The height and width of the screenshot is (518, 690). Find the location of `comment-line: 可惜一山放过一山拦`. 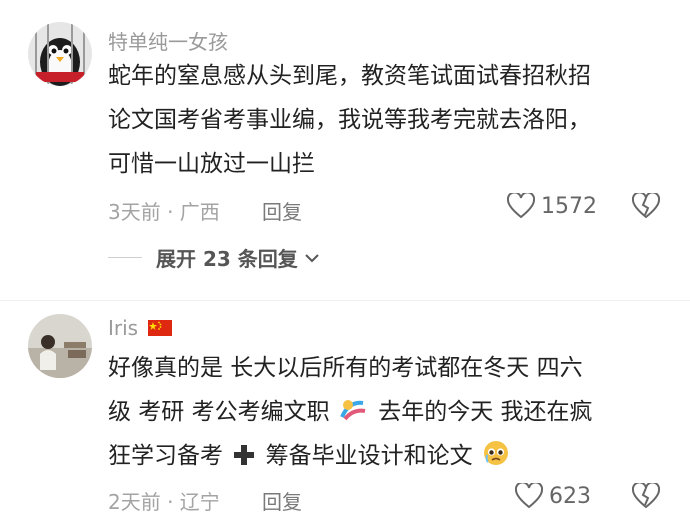

comment-line: 可惜一山放过一山拦 is located at coordinates (211, 164).